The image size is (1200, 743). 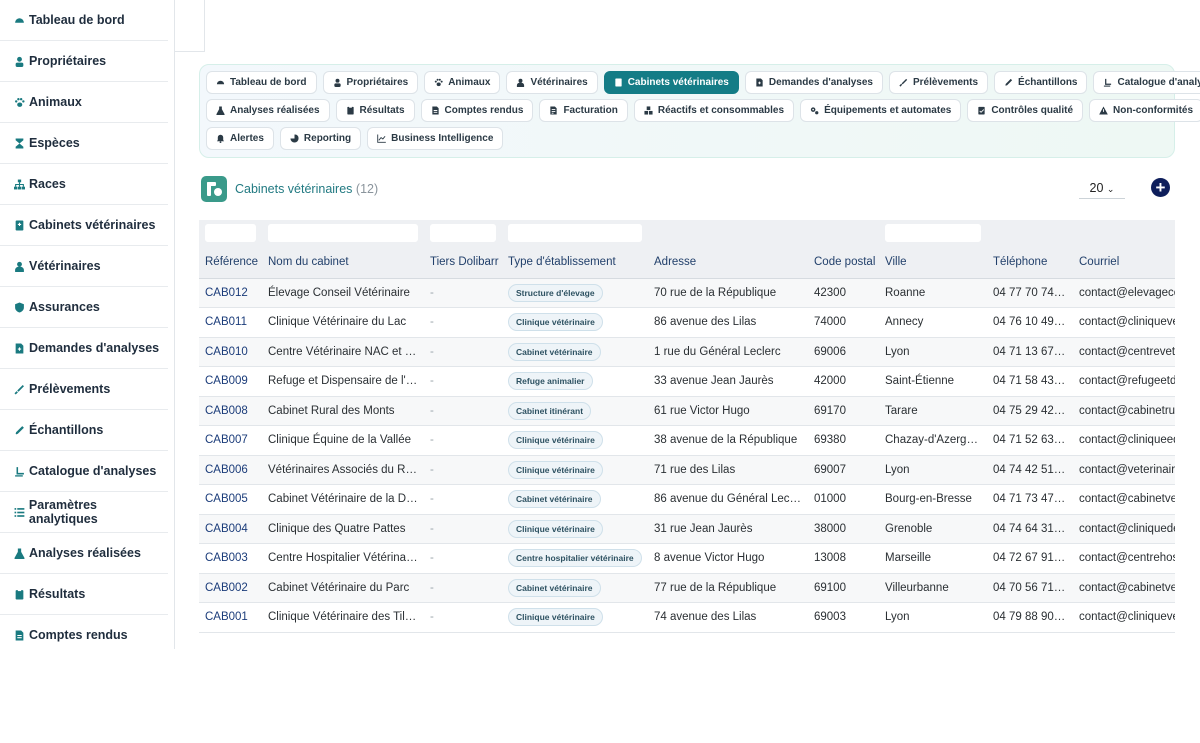 What do you see at coordinates (1158, 82) in the screenshot?
I see `menu-tab-label: Catalogue d'analyses` at bounding box center [1158, 82].